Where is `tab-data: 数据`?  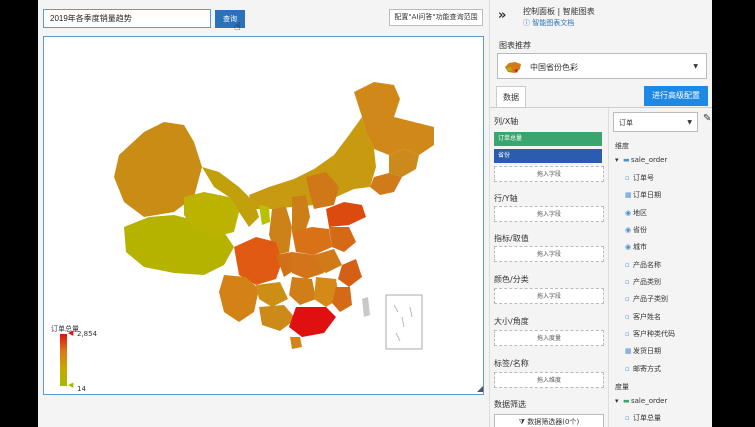
tab-data: 数据 is located at coordinates (511, 96).